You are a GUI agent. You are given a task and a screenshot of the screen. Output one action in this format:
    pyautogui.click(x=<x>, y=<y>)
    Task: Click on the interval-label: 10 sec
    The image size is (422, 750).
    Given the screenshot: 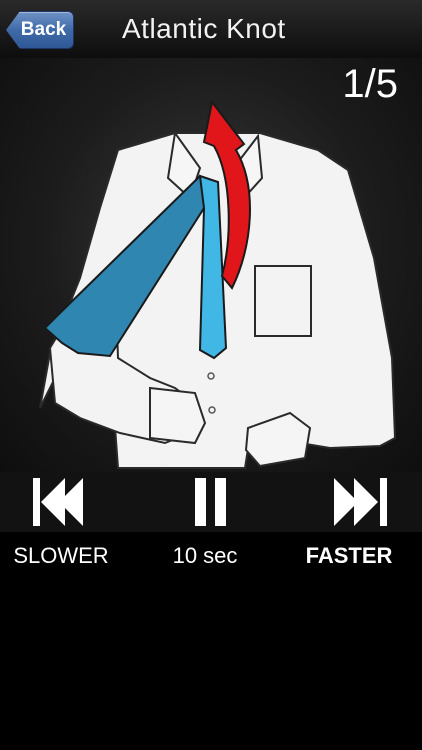 What is the action you would take?
    pyautogui.click(x=205, y=555)
    